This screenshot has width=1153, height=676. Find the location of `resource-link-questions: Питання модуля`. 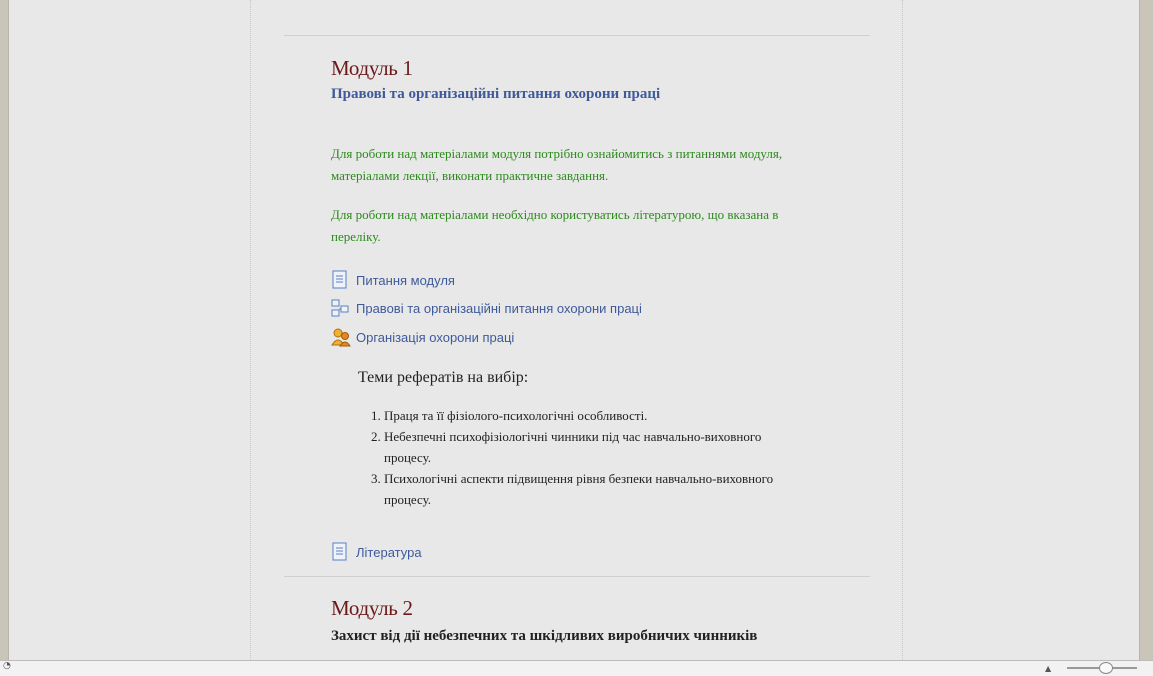

resource-link-questions: Питання модуля is located at coordinates (393, 280).